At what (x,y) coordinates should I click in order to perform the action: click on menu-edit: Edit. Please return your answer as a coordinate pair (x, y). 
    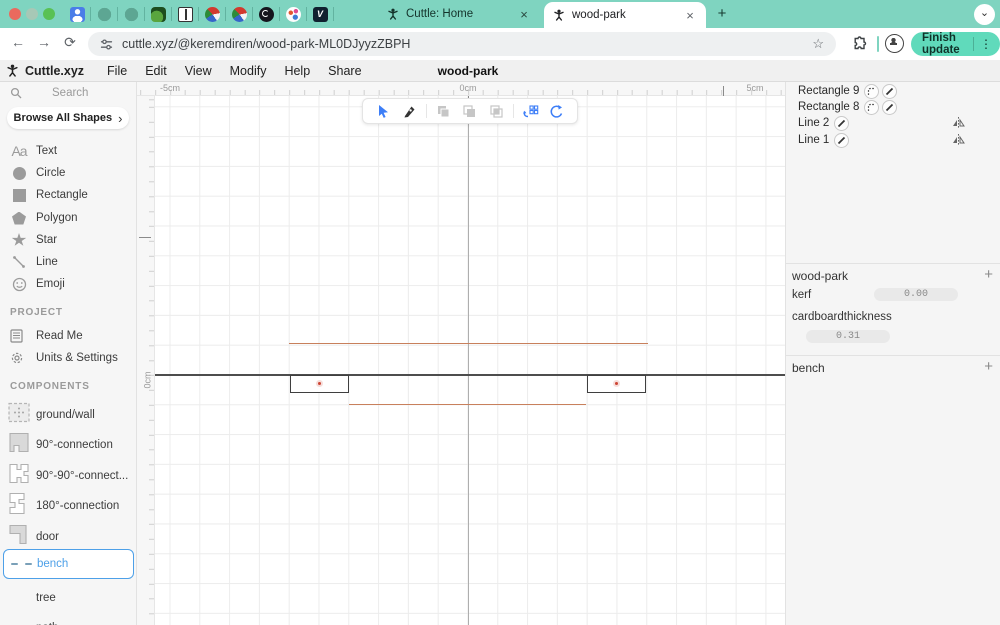
    Looking at the image, I should click on (156, 71).